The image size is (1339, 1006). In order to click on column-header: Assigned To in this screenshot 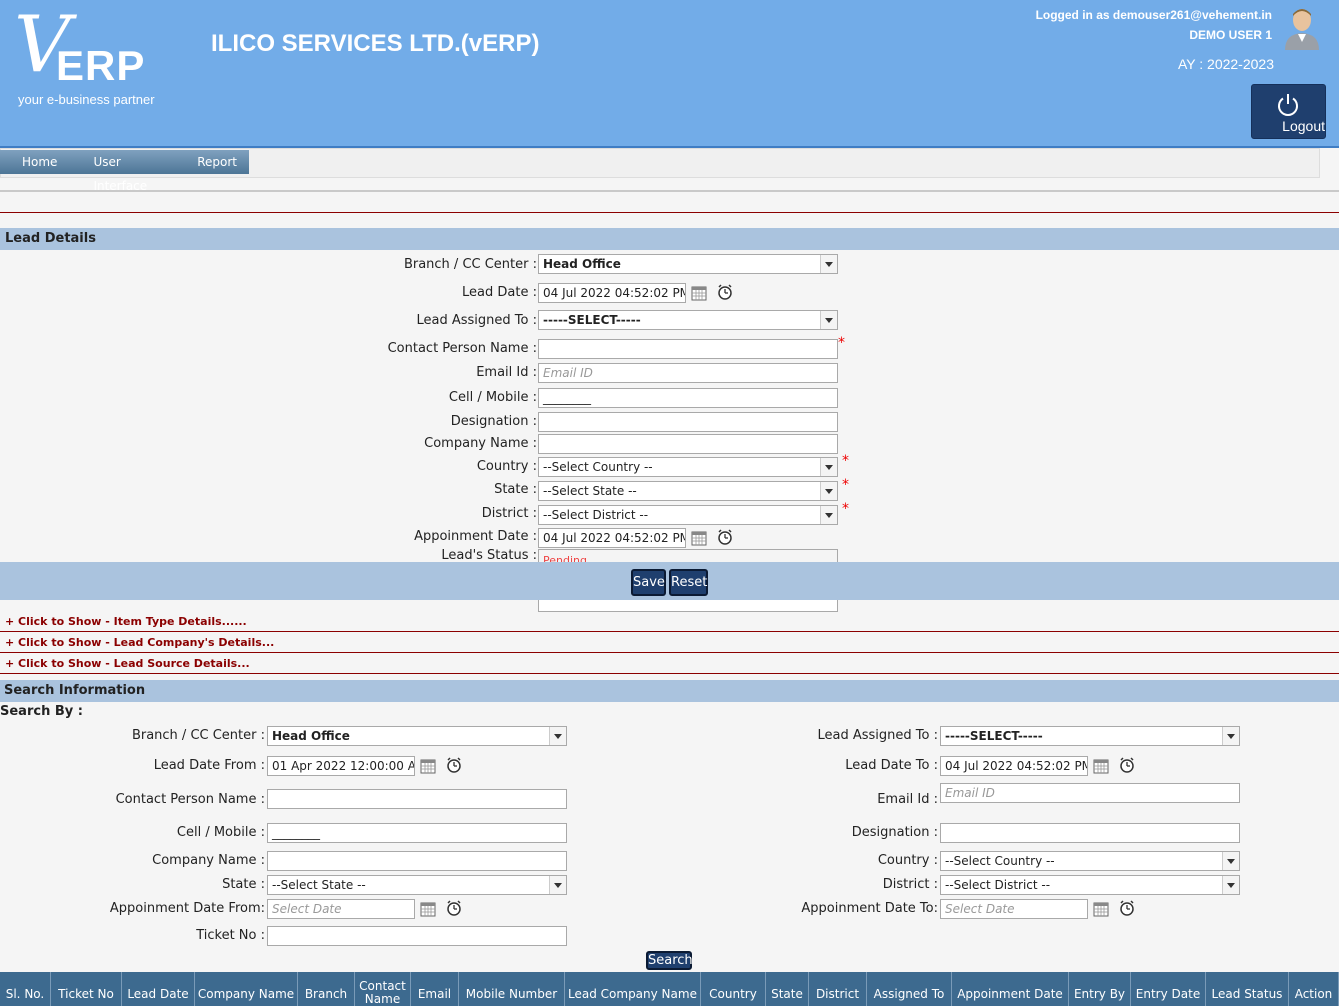, I will do `click(909, 989)`.